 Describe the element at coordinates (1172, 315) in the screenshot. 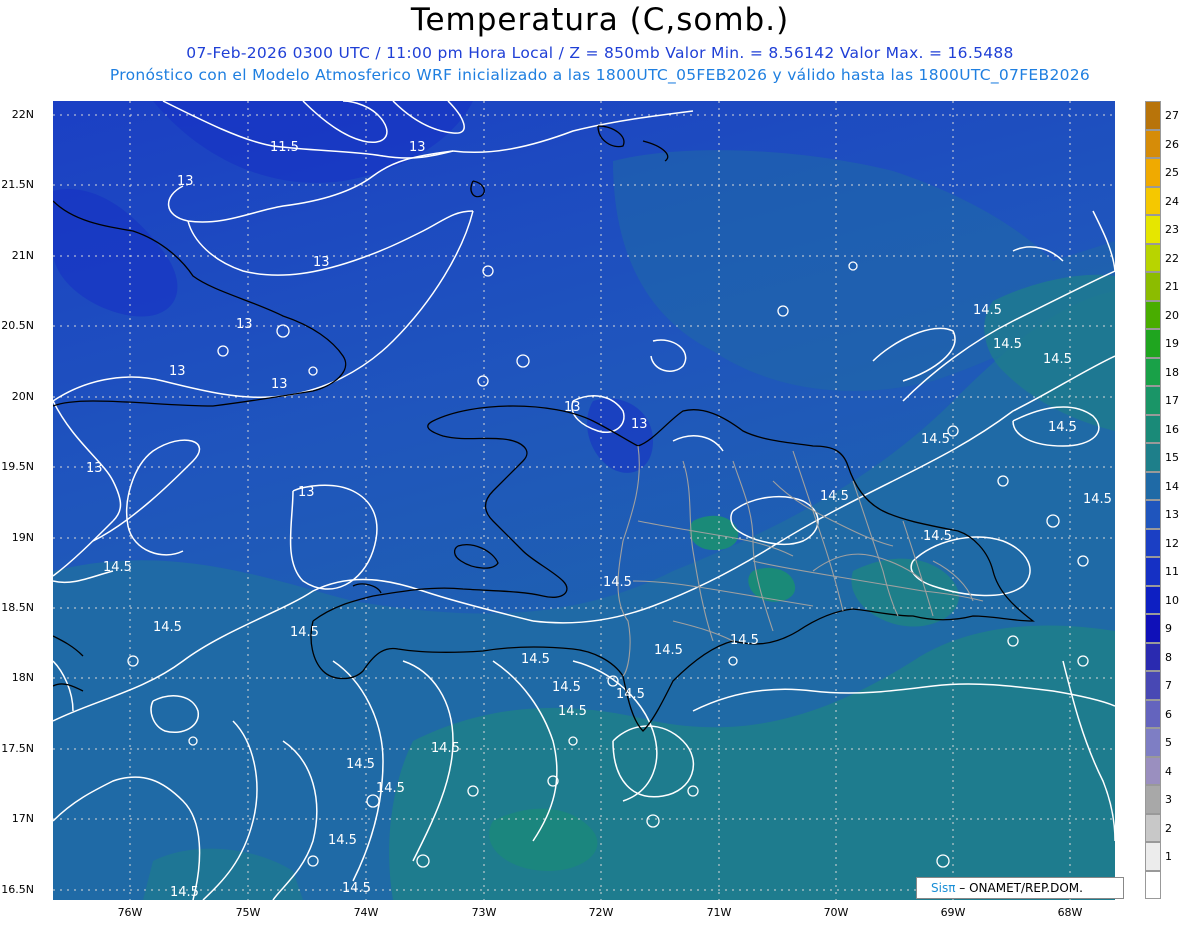

I see `legend-label: 20` at that location.